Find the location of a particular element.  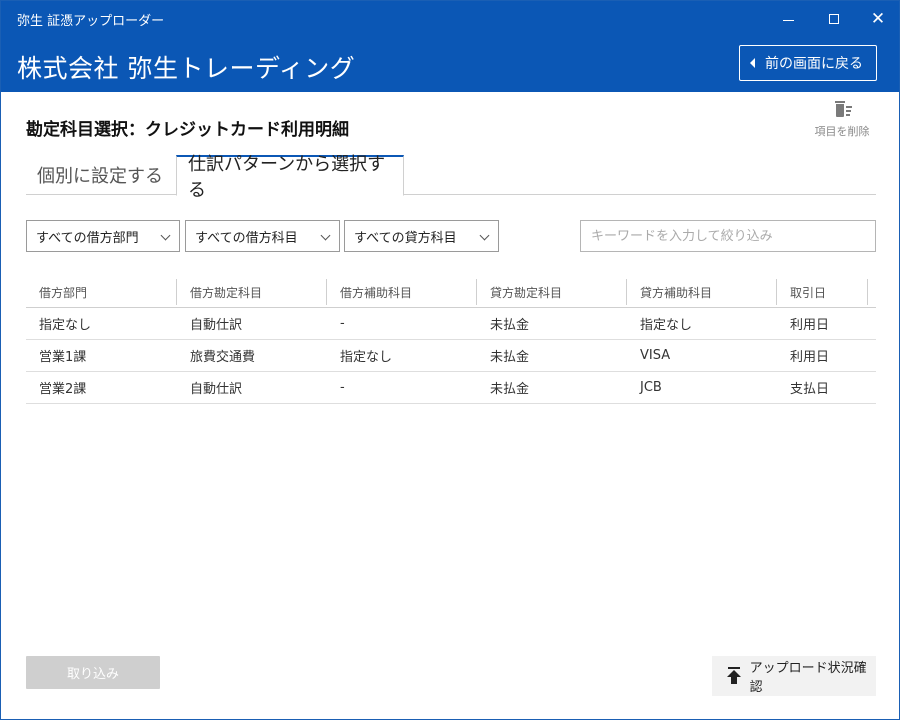

debit-department-value: すべての借方部門 is located at coordinates (87, 238).